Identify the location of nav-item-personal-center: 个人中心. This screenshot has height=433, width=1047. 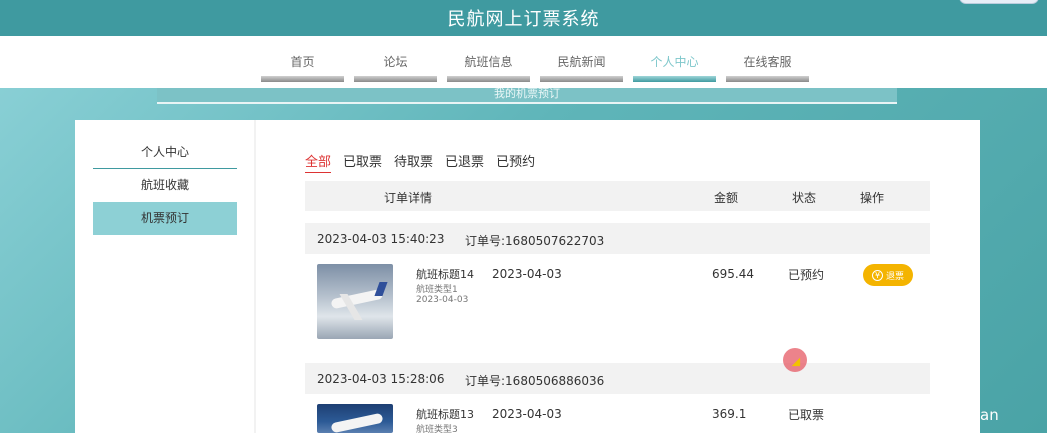
(674, 59).